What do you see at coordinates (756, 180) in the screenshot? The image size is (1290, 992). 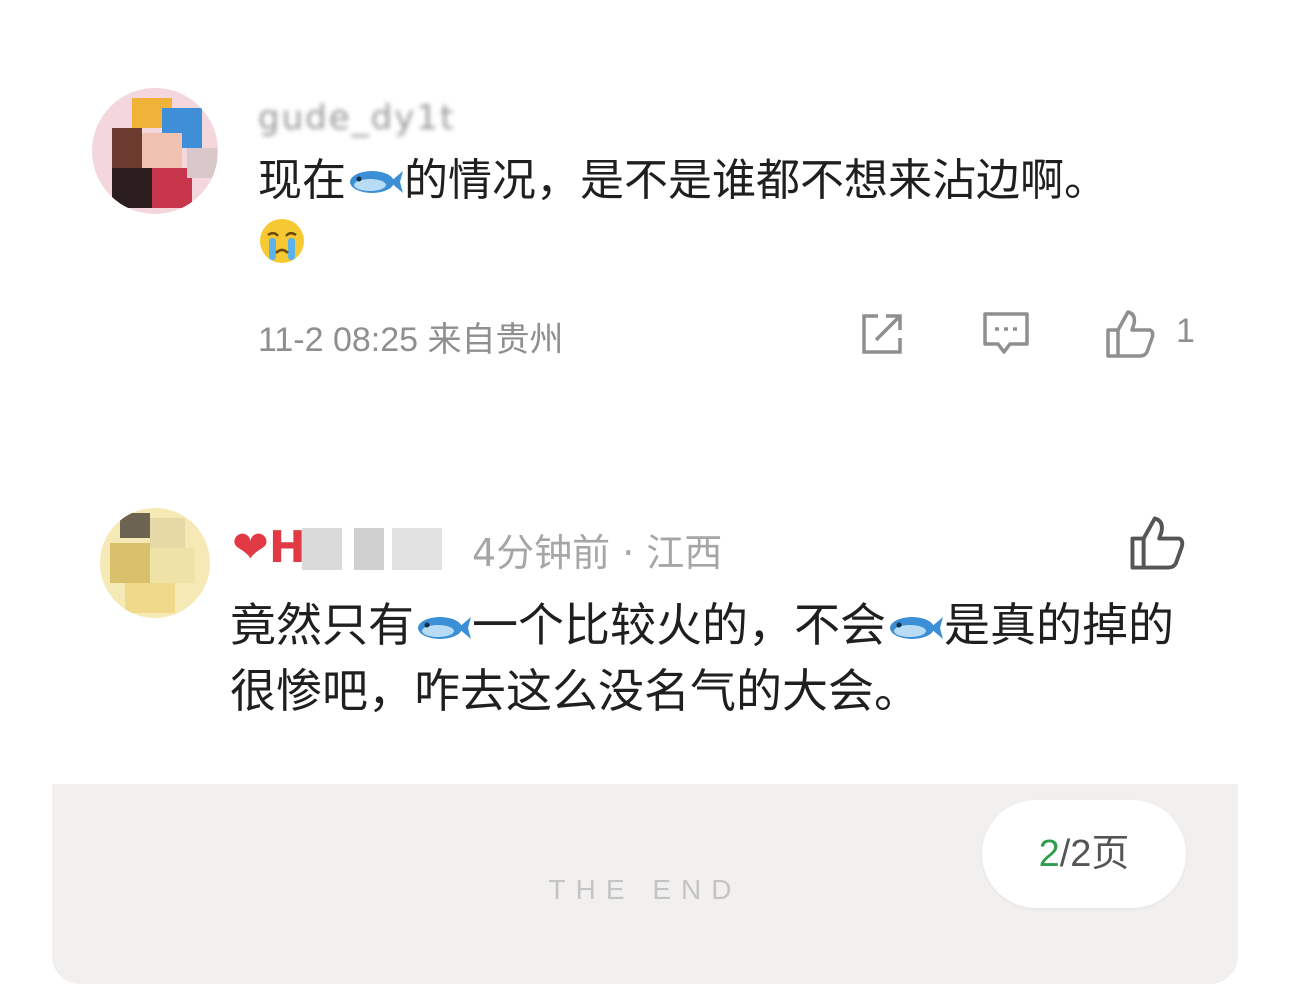 I see `comment-text-part: 的情况，是不是谁都不想来沾边啊。` at bounding box center [756, 180].